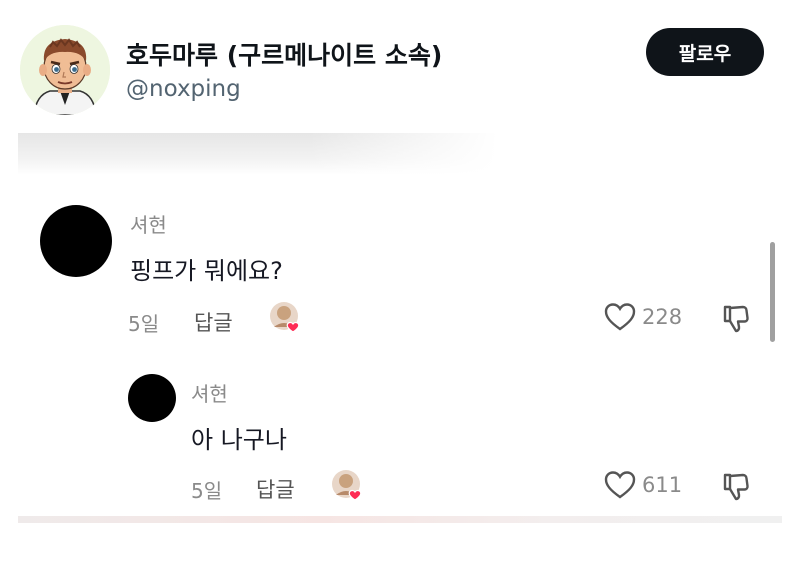  I want to click on reply-text: 아 나구나, so click(239, 440).